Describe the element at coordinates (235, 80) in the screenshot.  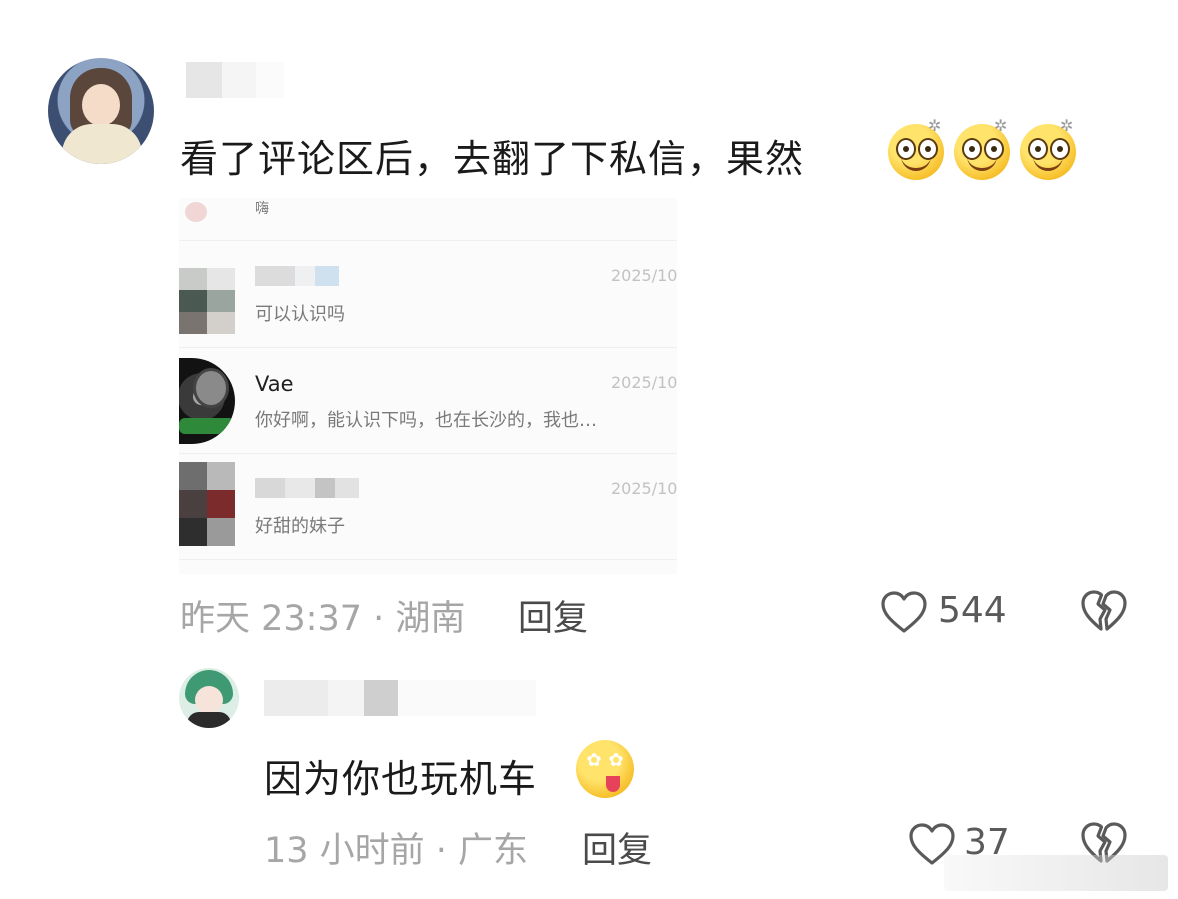
I see `commenter-name-redacted` at that location.